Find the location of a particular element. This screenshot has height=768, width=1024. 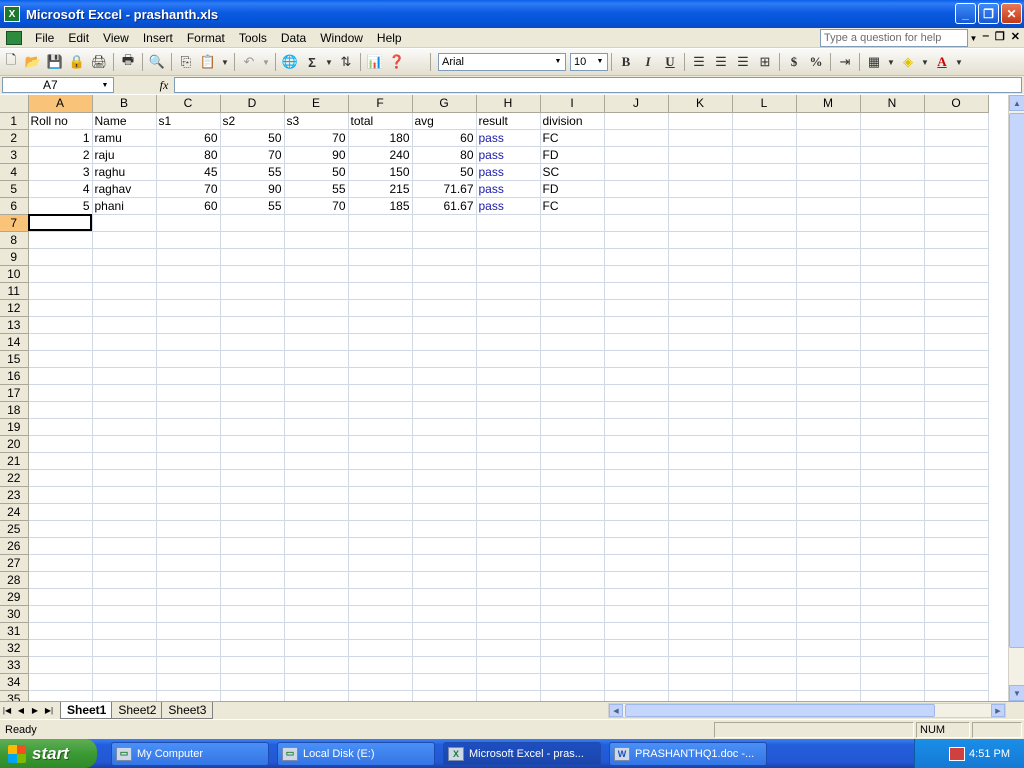

research-icon: 🔍 is located at coordinates (157, 62).